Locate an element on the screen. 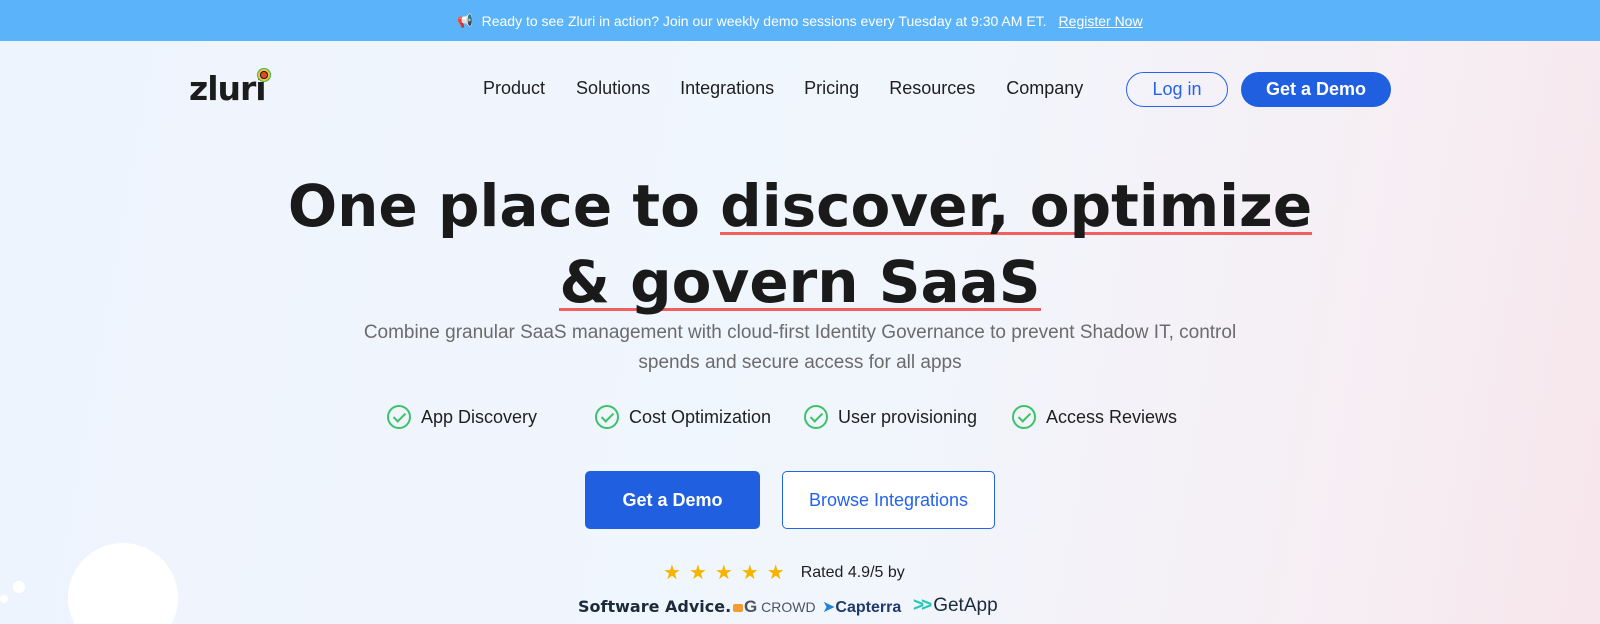 Image resolution: width=1600 pixels, height=624 pixels. register-now-link: Register Now is located at coordinates (1101, 21).